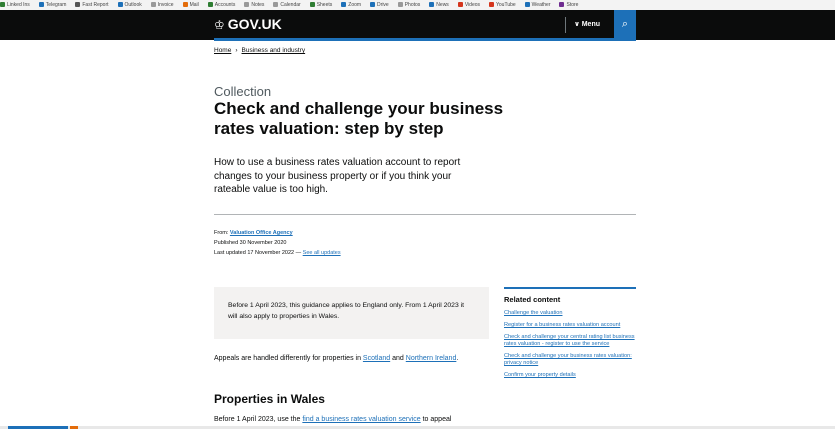 The width and height of the screenshot is (835, 429). I want to click on wales-heading: Properties in Wales, so click(269, 399).